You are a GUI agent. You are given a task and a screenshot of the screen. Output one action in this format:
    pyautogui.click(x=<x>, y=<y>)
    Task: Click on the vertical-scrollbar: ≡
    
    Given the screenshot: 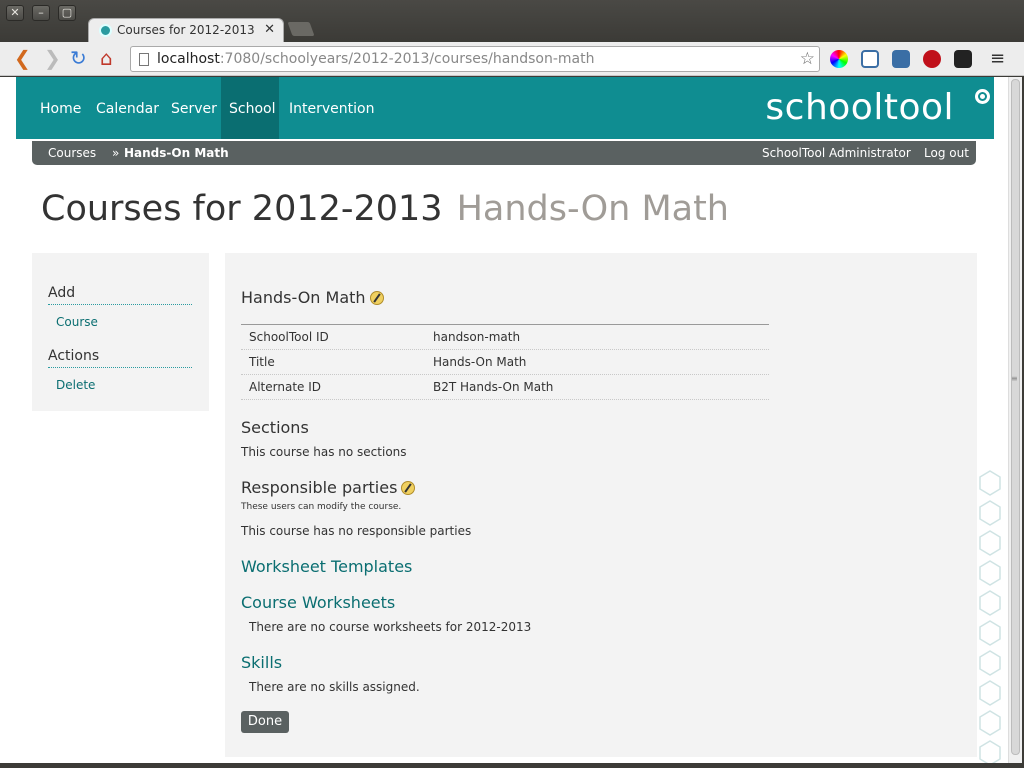 What is the action you would take?
    pyautogui.click(x=1015, y=420)
    